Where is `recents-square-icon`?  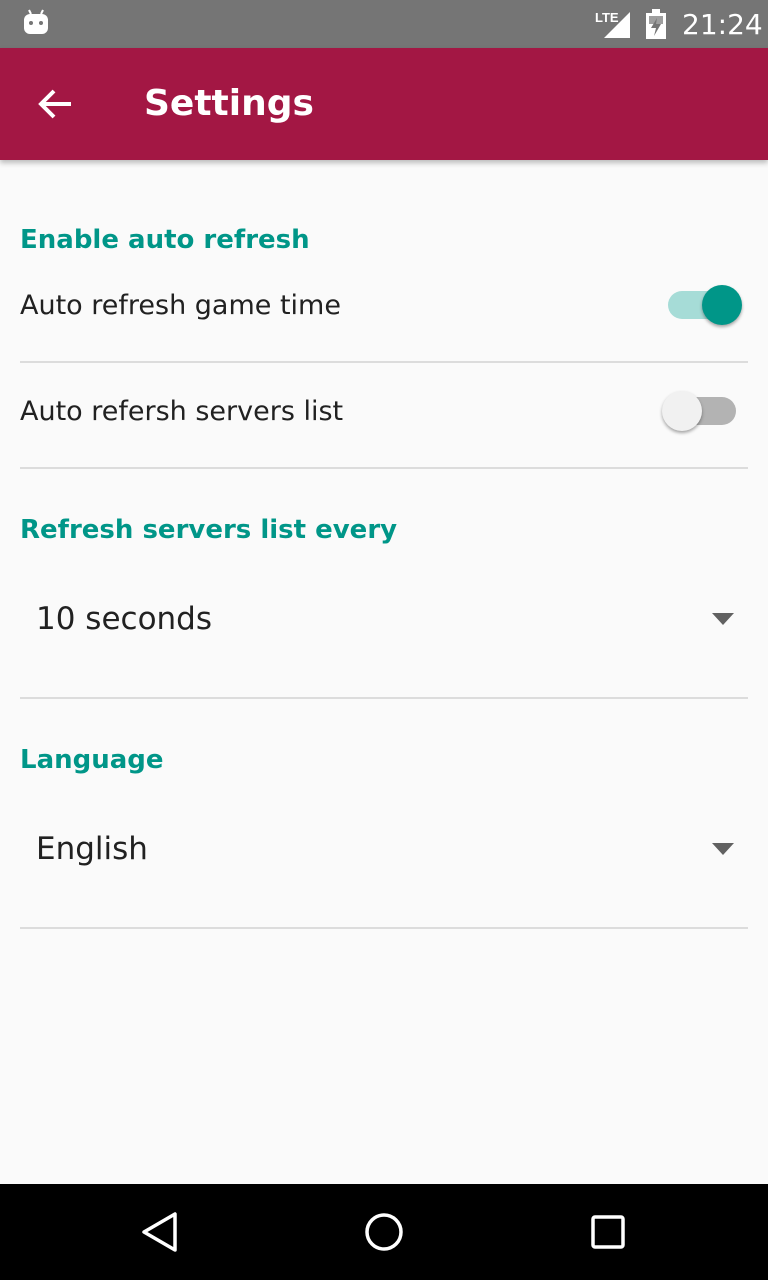
recents-square-icon is located at coordinates (608, 1232).